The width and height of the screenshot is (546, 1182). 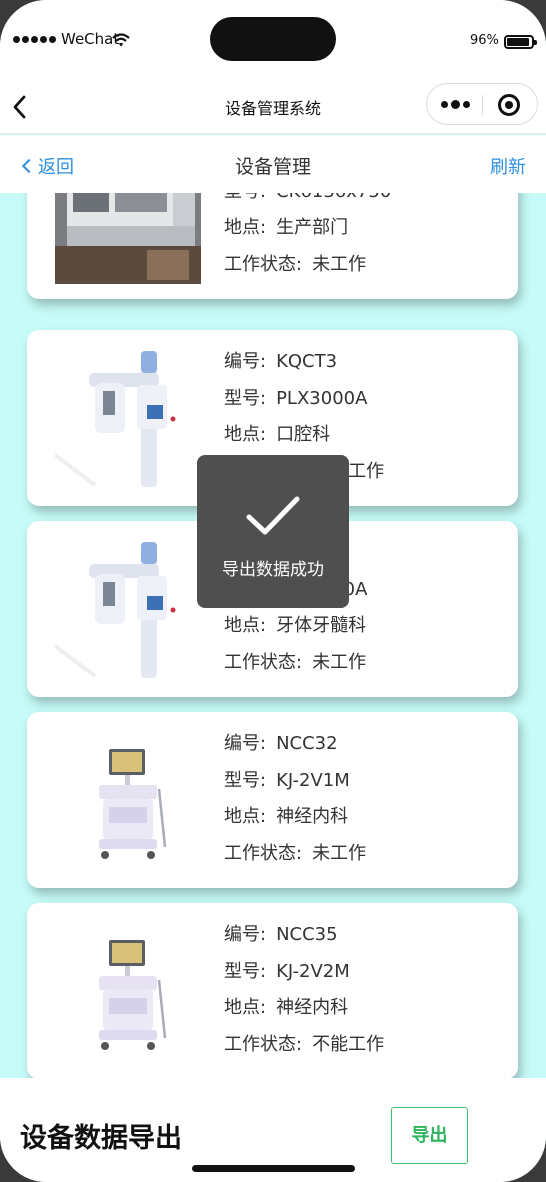 I want to click on check-icon, so click(x=273, y=515).